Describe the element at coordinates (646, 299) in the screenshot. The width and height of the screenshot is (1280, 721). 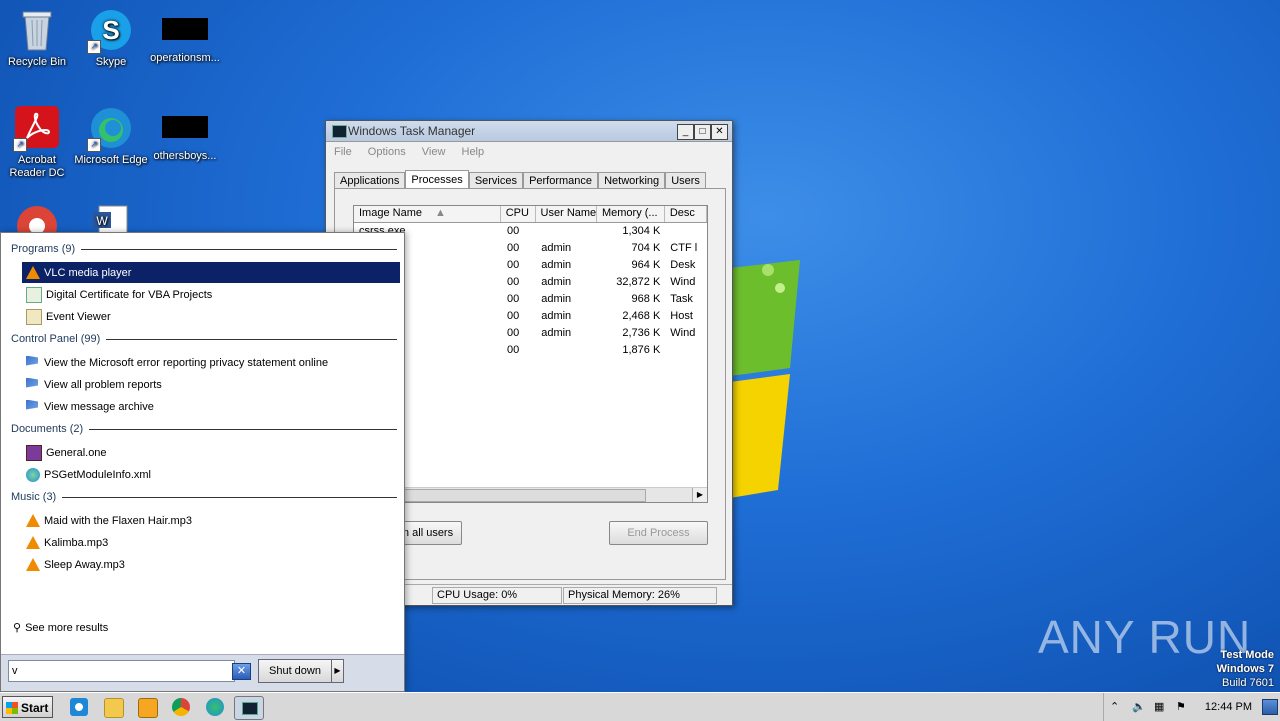
I see `cell-mem: 968 K` at that location.